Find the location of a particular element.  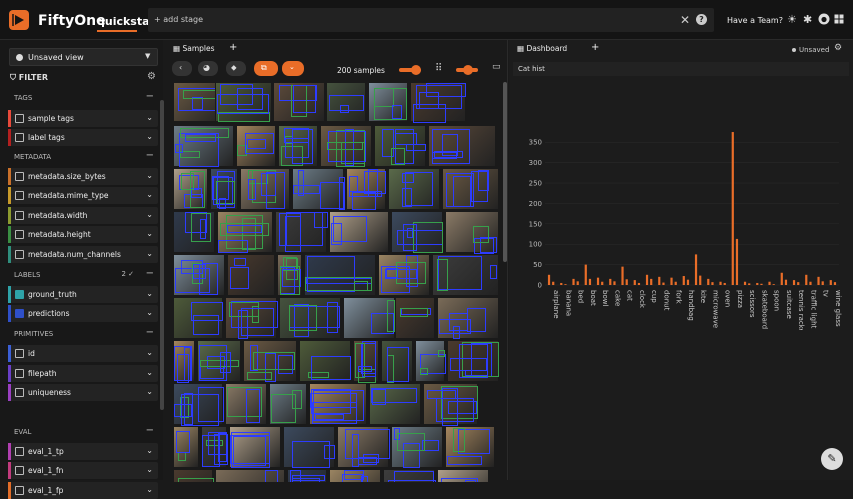

back-button: ‹ is located at coordinates (182, 68).